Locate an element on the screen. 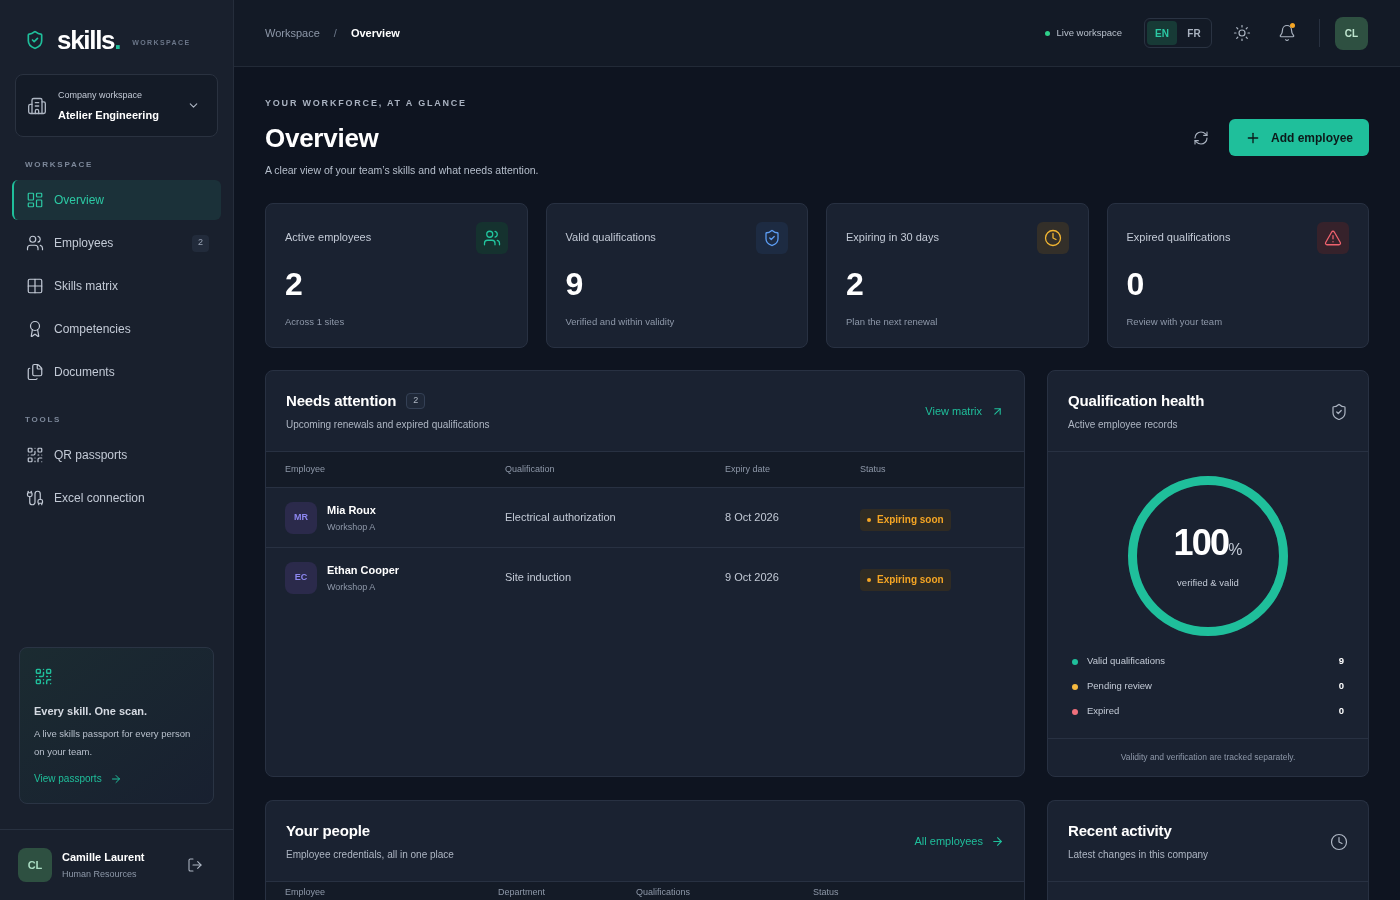 This screenshot has height=900, width=1400. legend-value: 9 is located at coordinates (1341, 661).